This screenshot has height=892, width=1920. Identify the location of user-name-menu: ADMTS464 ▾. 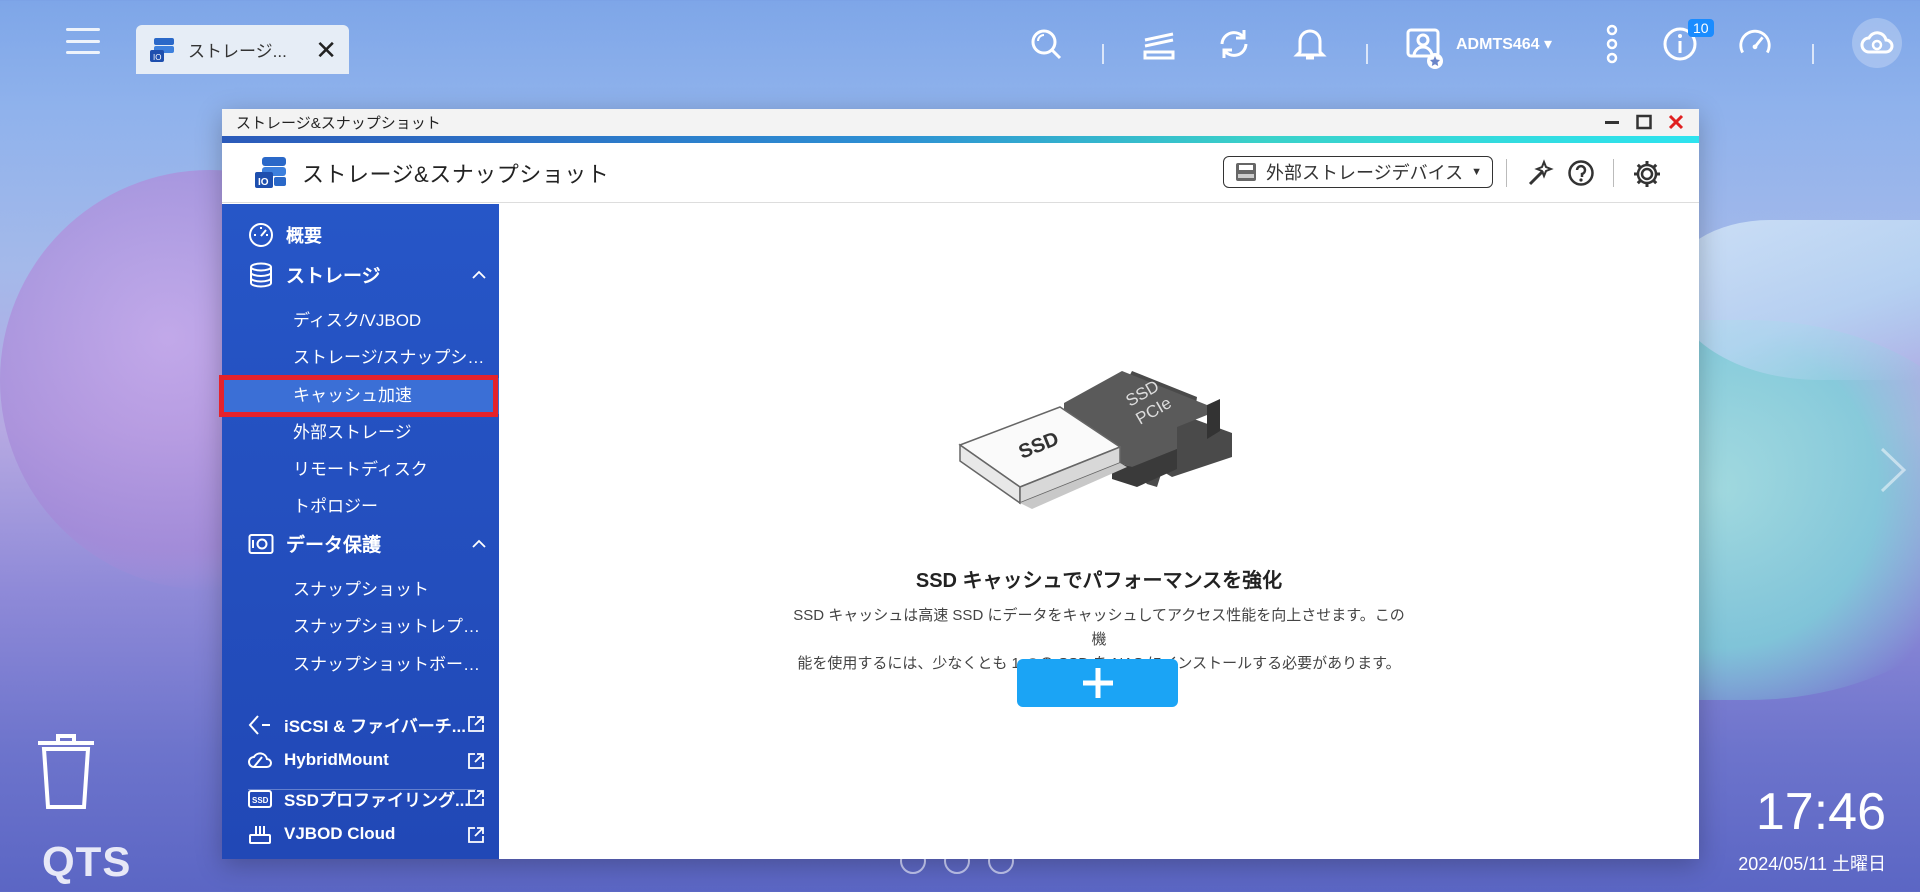
(1504, 44).